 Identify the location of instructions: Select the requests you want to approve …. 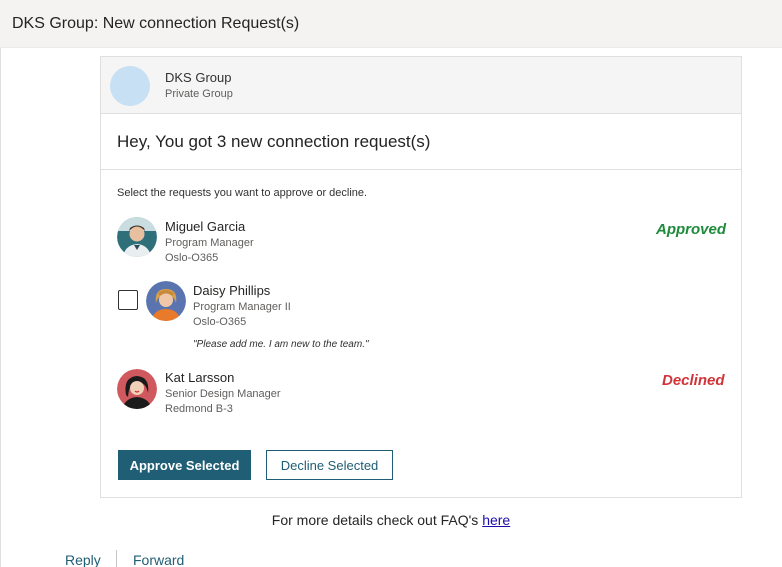
(242, 193).